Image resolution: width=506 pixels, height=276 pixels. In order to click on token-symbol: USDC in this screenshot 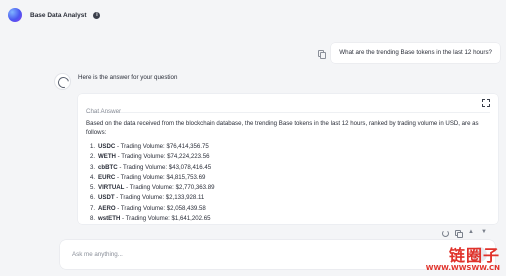, I will do `click(107, 146)`.